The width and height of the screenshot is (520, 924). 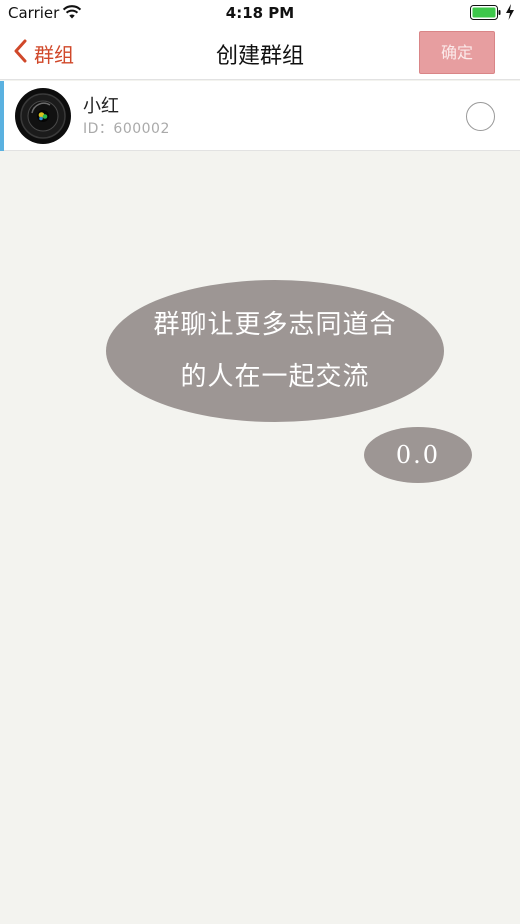 I want to click on empty-state-line-2: 的人在一起交流, so click(x=275, y=377).